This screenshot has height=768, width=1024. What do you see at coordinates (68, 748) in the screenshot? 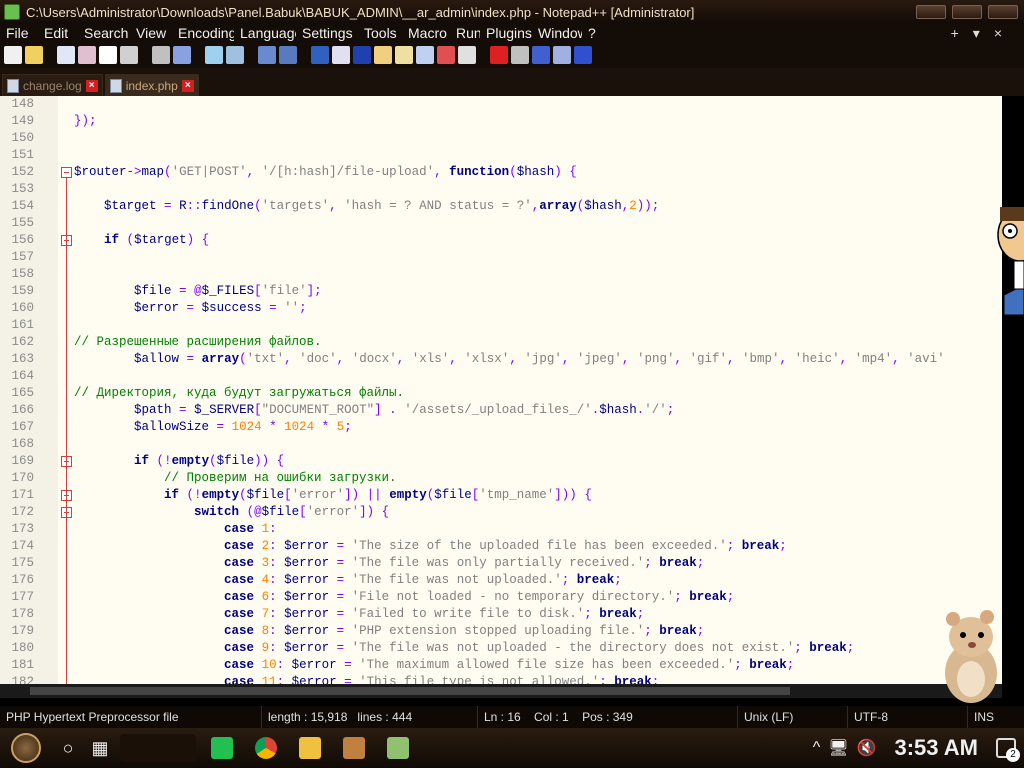
I see `search-circle-icon: ○` at bounding box center [68, 748].